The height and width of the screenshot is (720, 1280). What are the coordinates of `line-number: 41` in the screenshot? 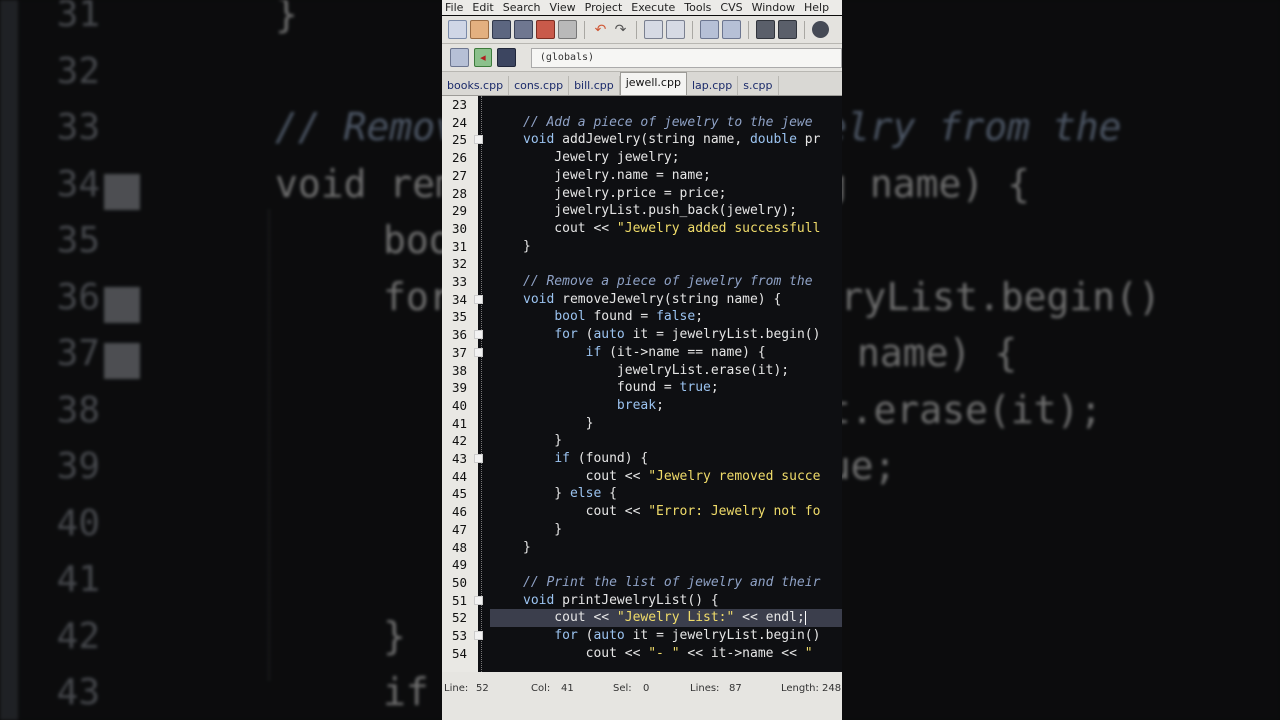 It's located at (459, 423).